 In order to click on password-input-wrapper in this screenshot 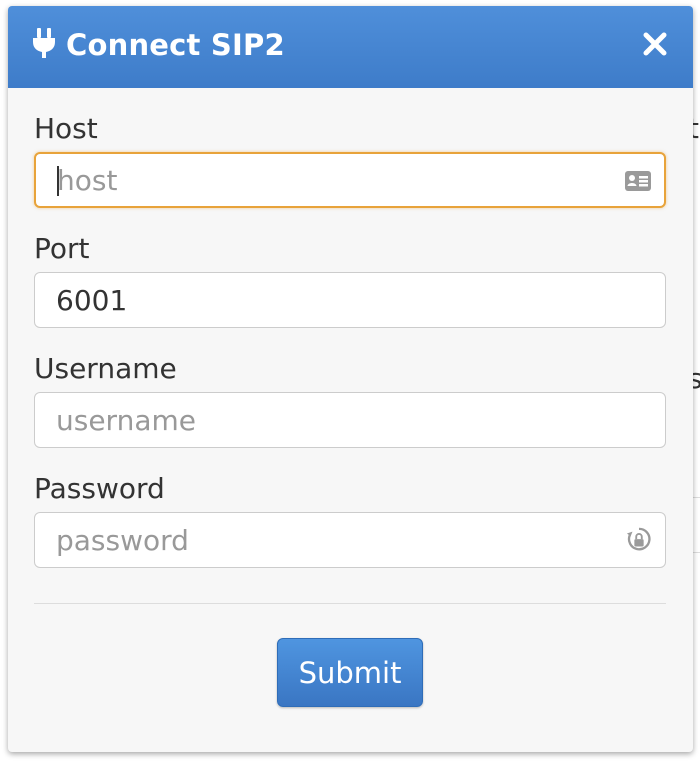, I will do `click(350, 540)`.